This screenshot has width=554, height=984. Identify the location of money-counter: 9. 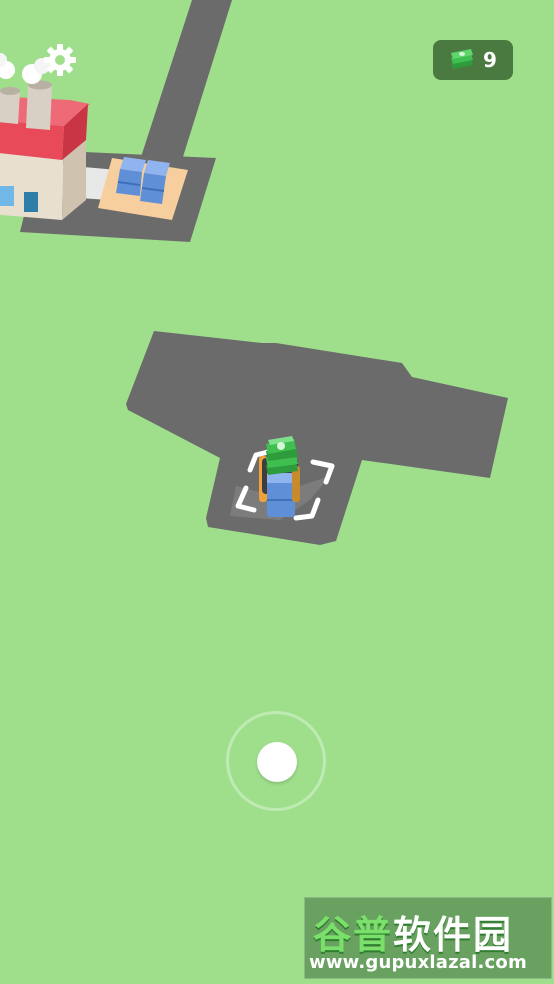
(473, 60).